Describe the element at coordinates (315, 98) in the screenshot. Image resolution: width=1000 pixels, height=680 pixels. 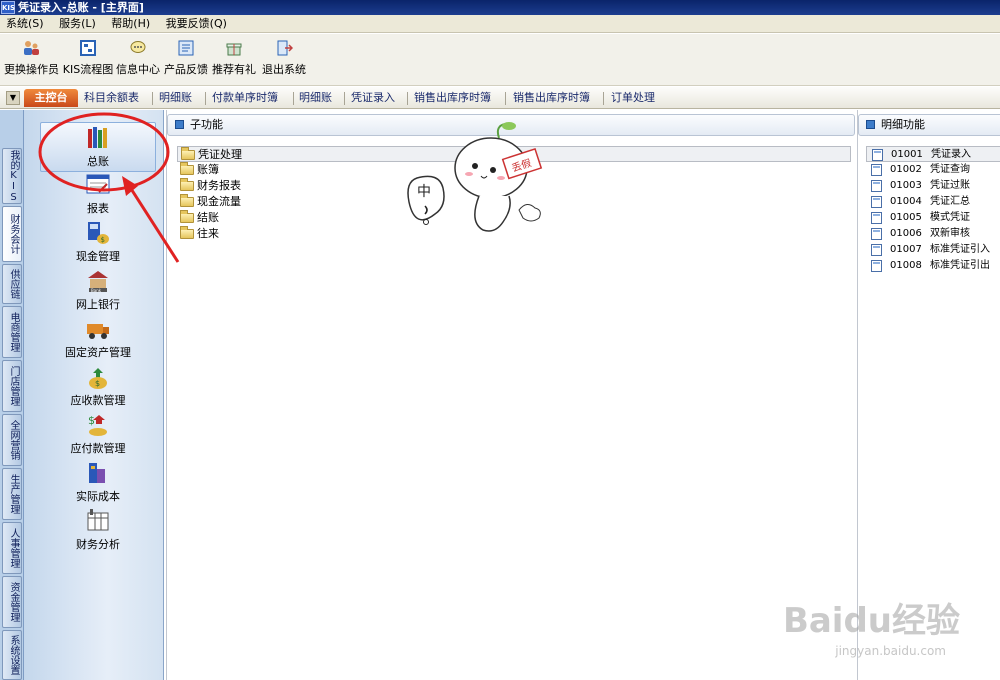
I see `tab-detail-ledger-2: 明细账` at that location.